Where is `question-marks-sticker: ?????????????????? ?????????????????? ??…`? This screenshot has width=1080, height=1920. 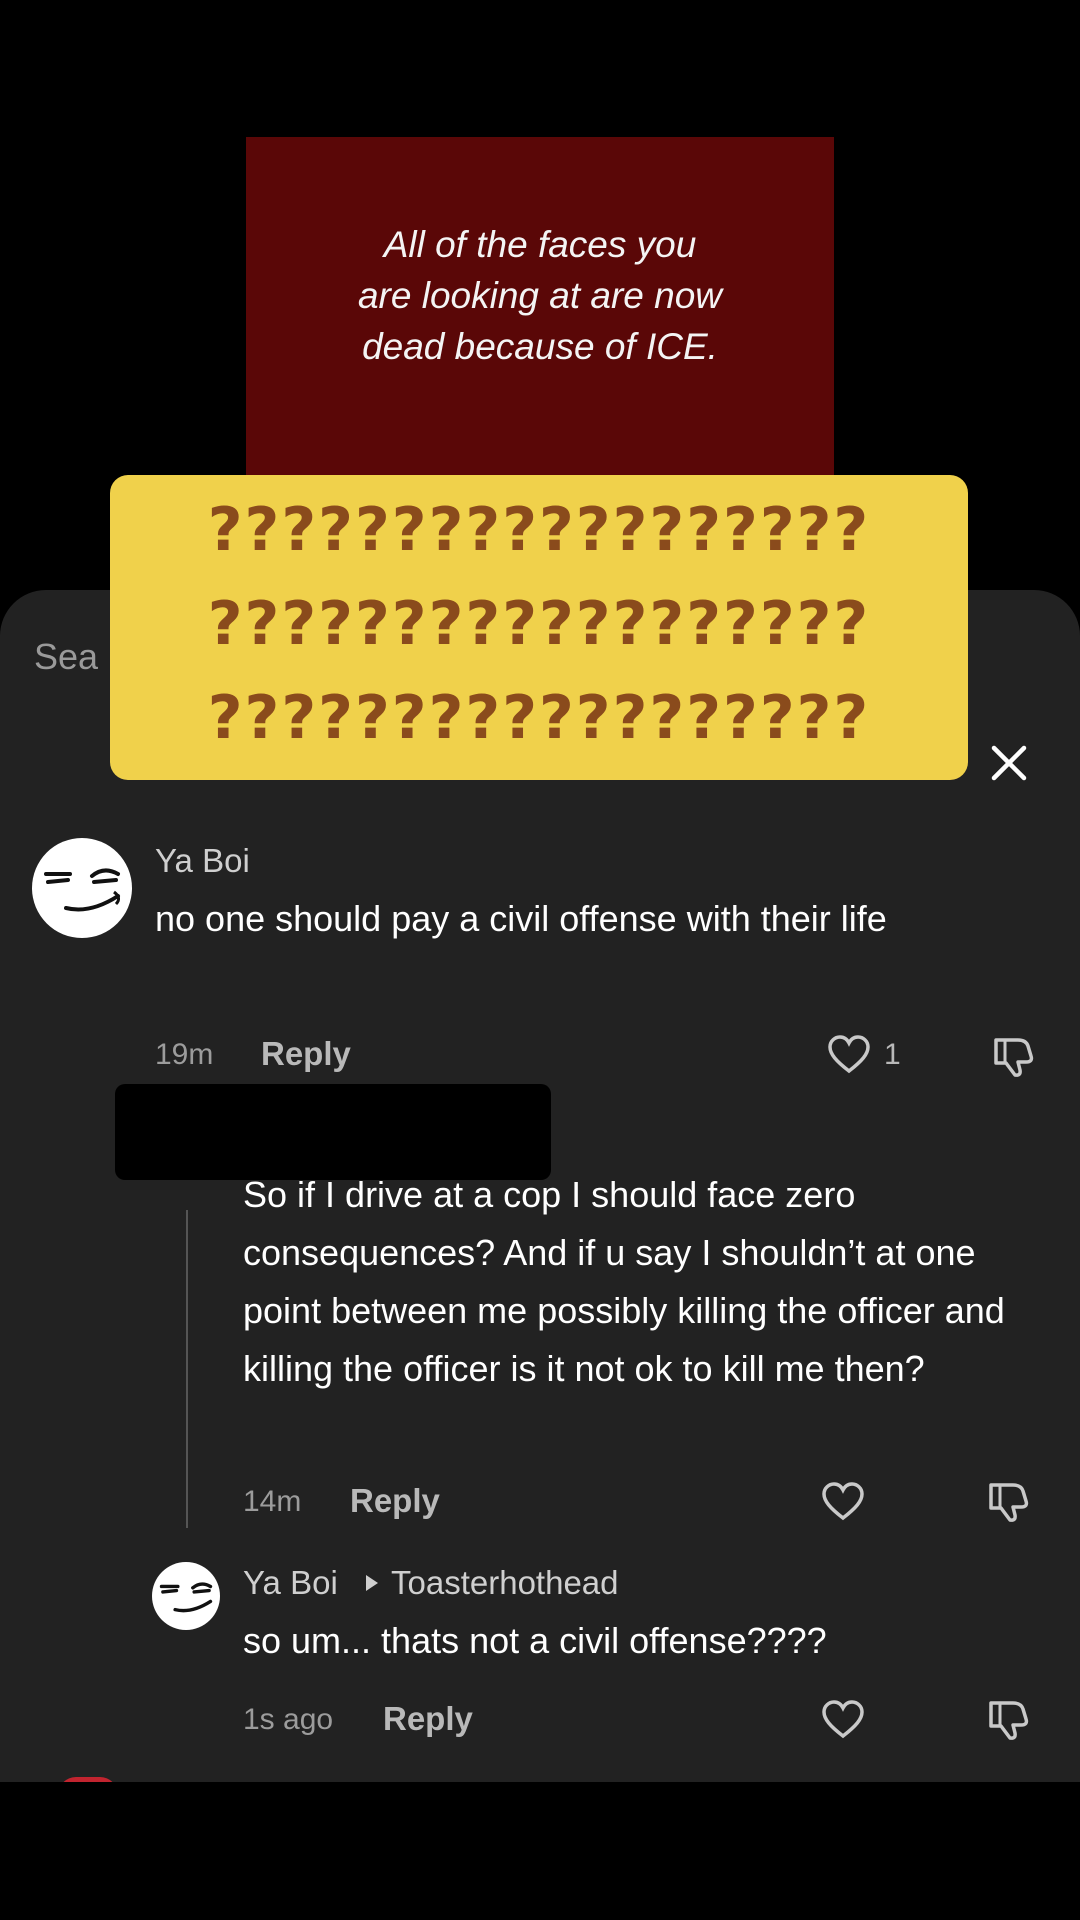 question-marks-sticker: ?????????????????? ?????????????????? ??… is located at coordinates (539, 627).